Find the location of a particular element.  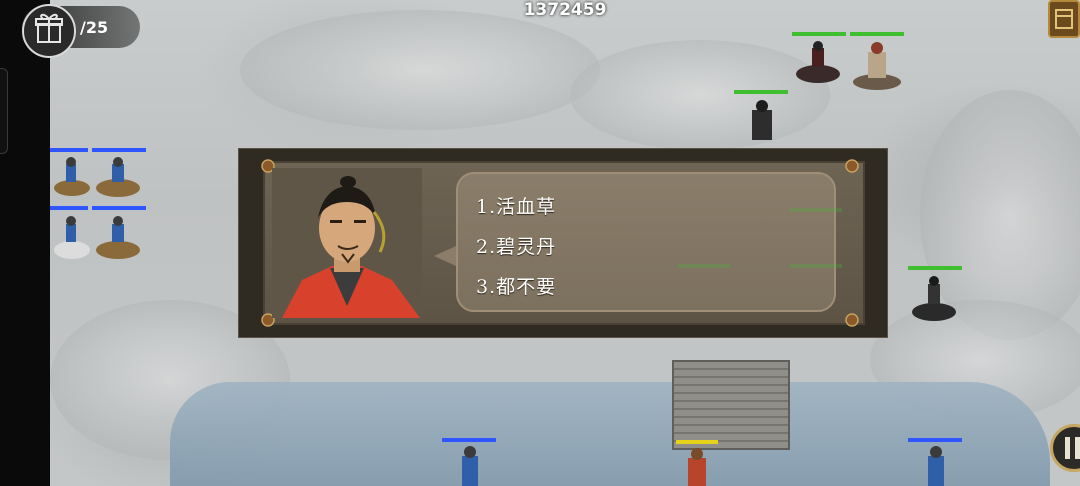

score-display: 1372459 is located at coordinates (565, 10).